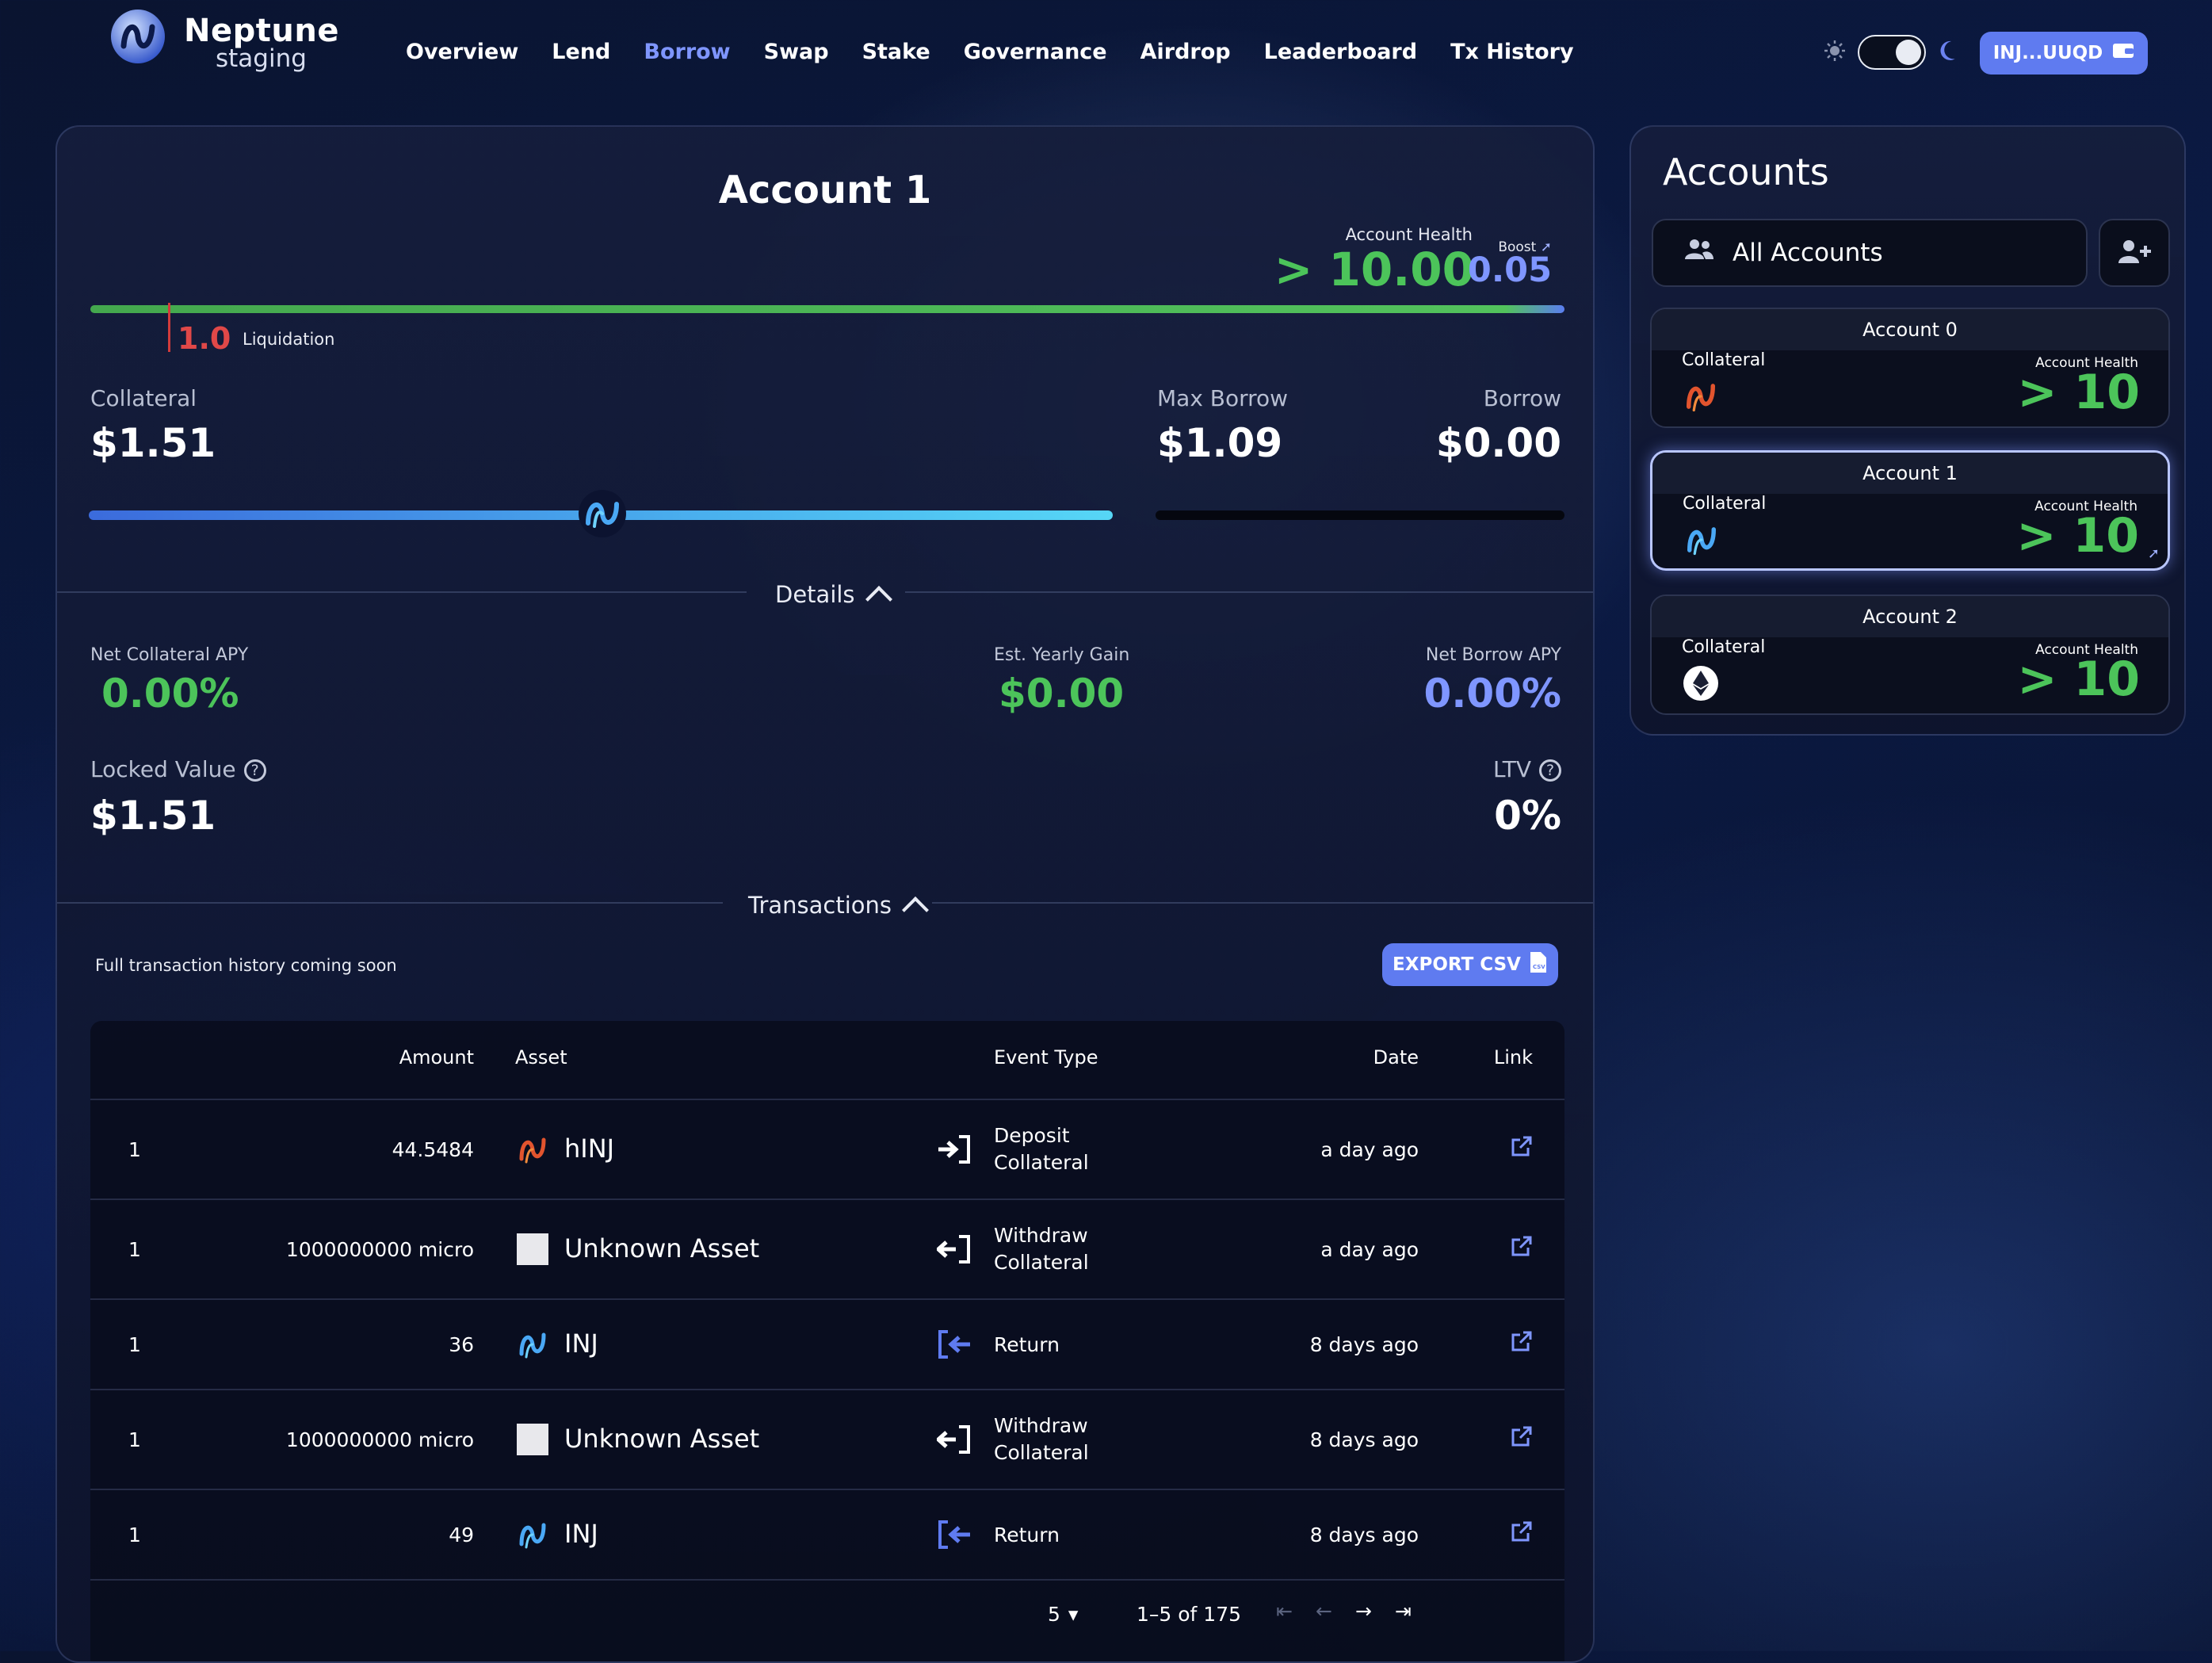 The height and width of the screenshot is (1663, 2212). I want to click on col-asset: Asset, so click(541, 1057).